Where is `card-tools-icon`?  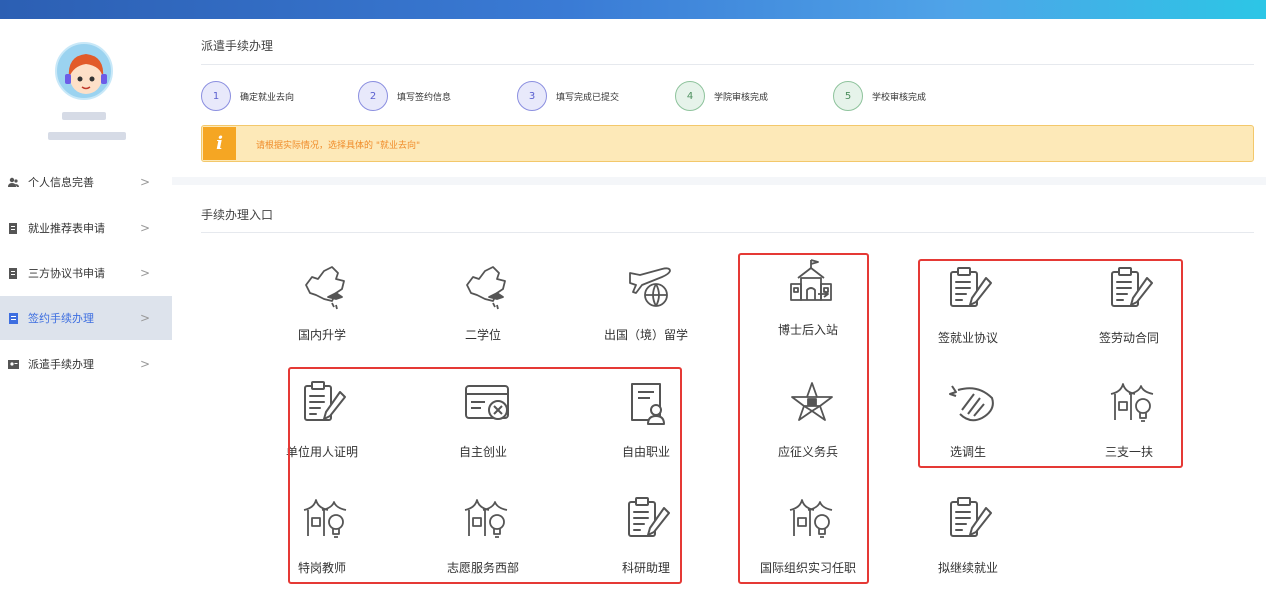
card-tools-icon is located at coordinates (487, 402).